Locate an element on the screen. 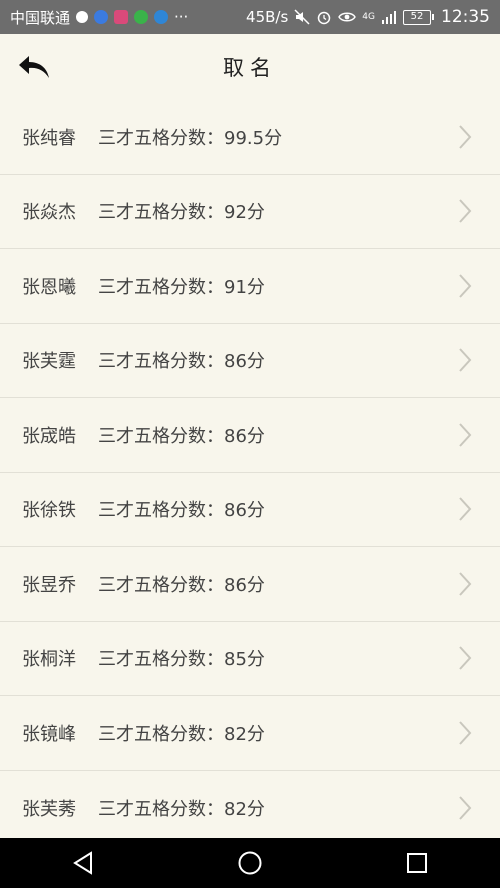 This screenshot has height=888, width=500. list-item: 张芙霆 三才五格分数：86分 is located at coordinates (250, 361).